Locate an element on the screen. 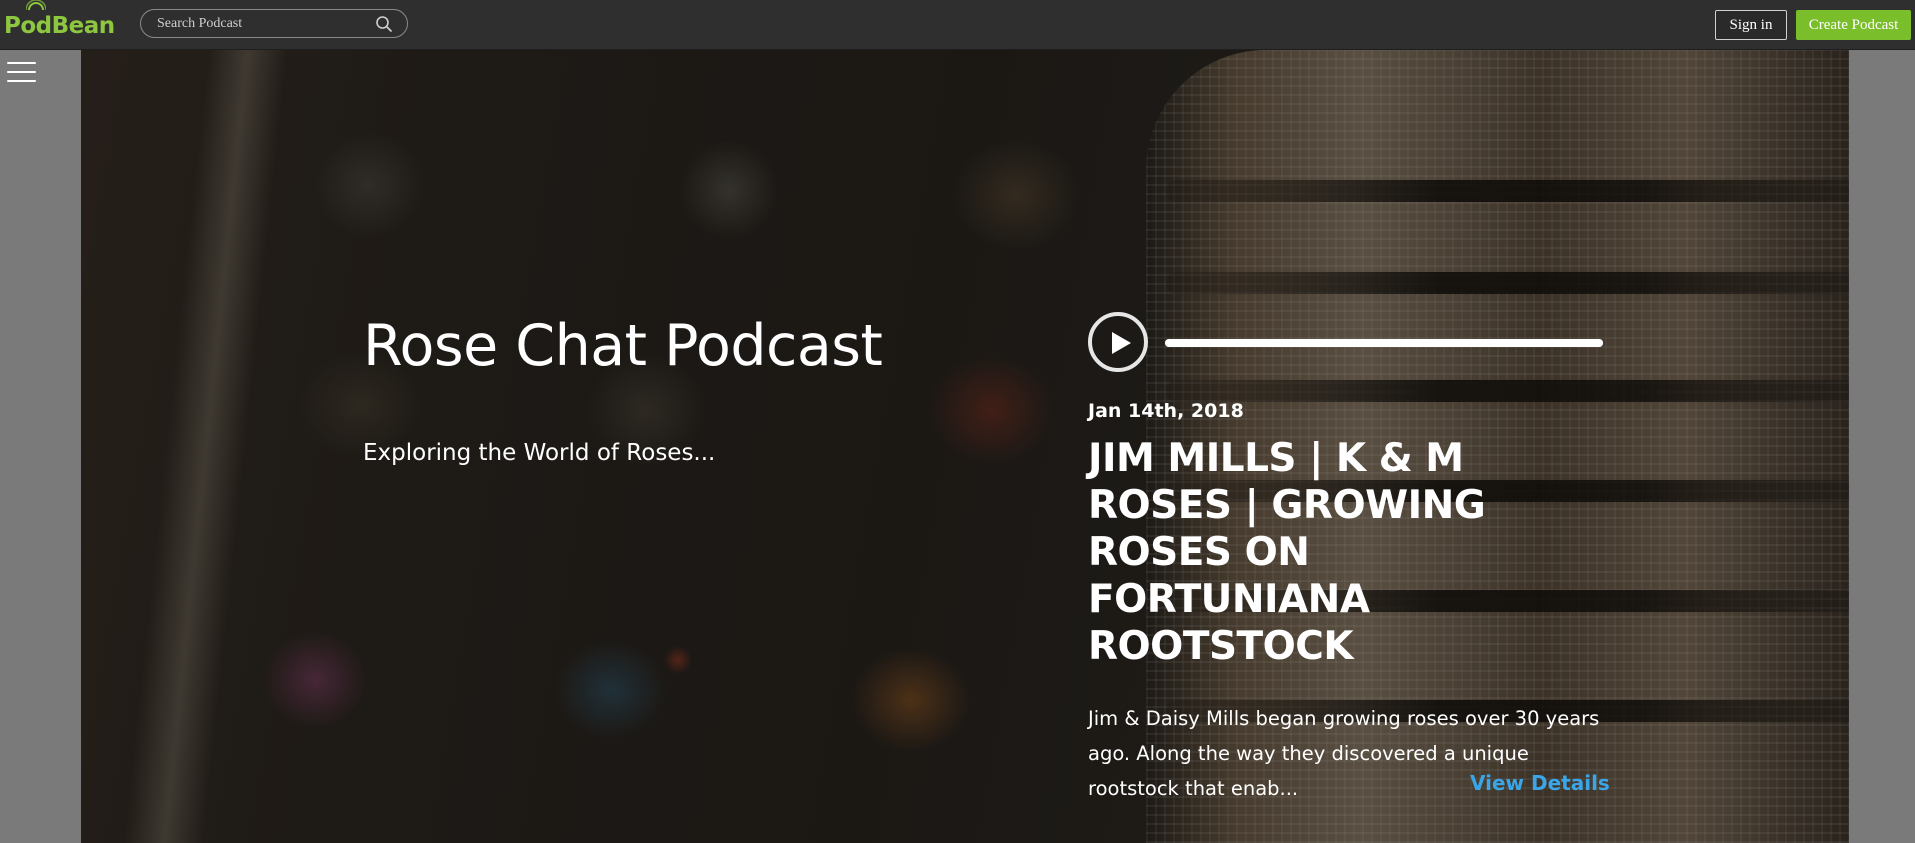 Image resolution: width=1915 pixels, height=843 pixels. audio-progress-fill is located at coordinates (1384, 343).